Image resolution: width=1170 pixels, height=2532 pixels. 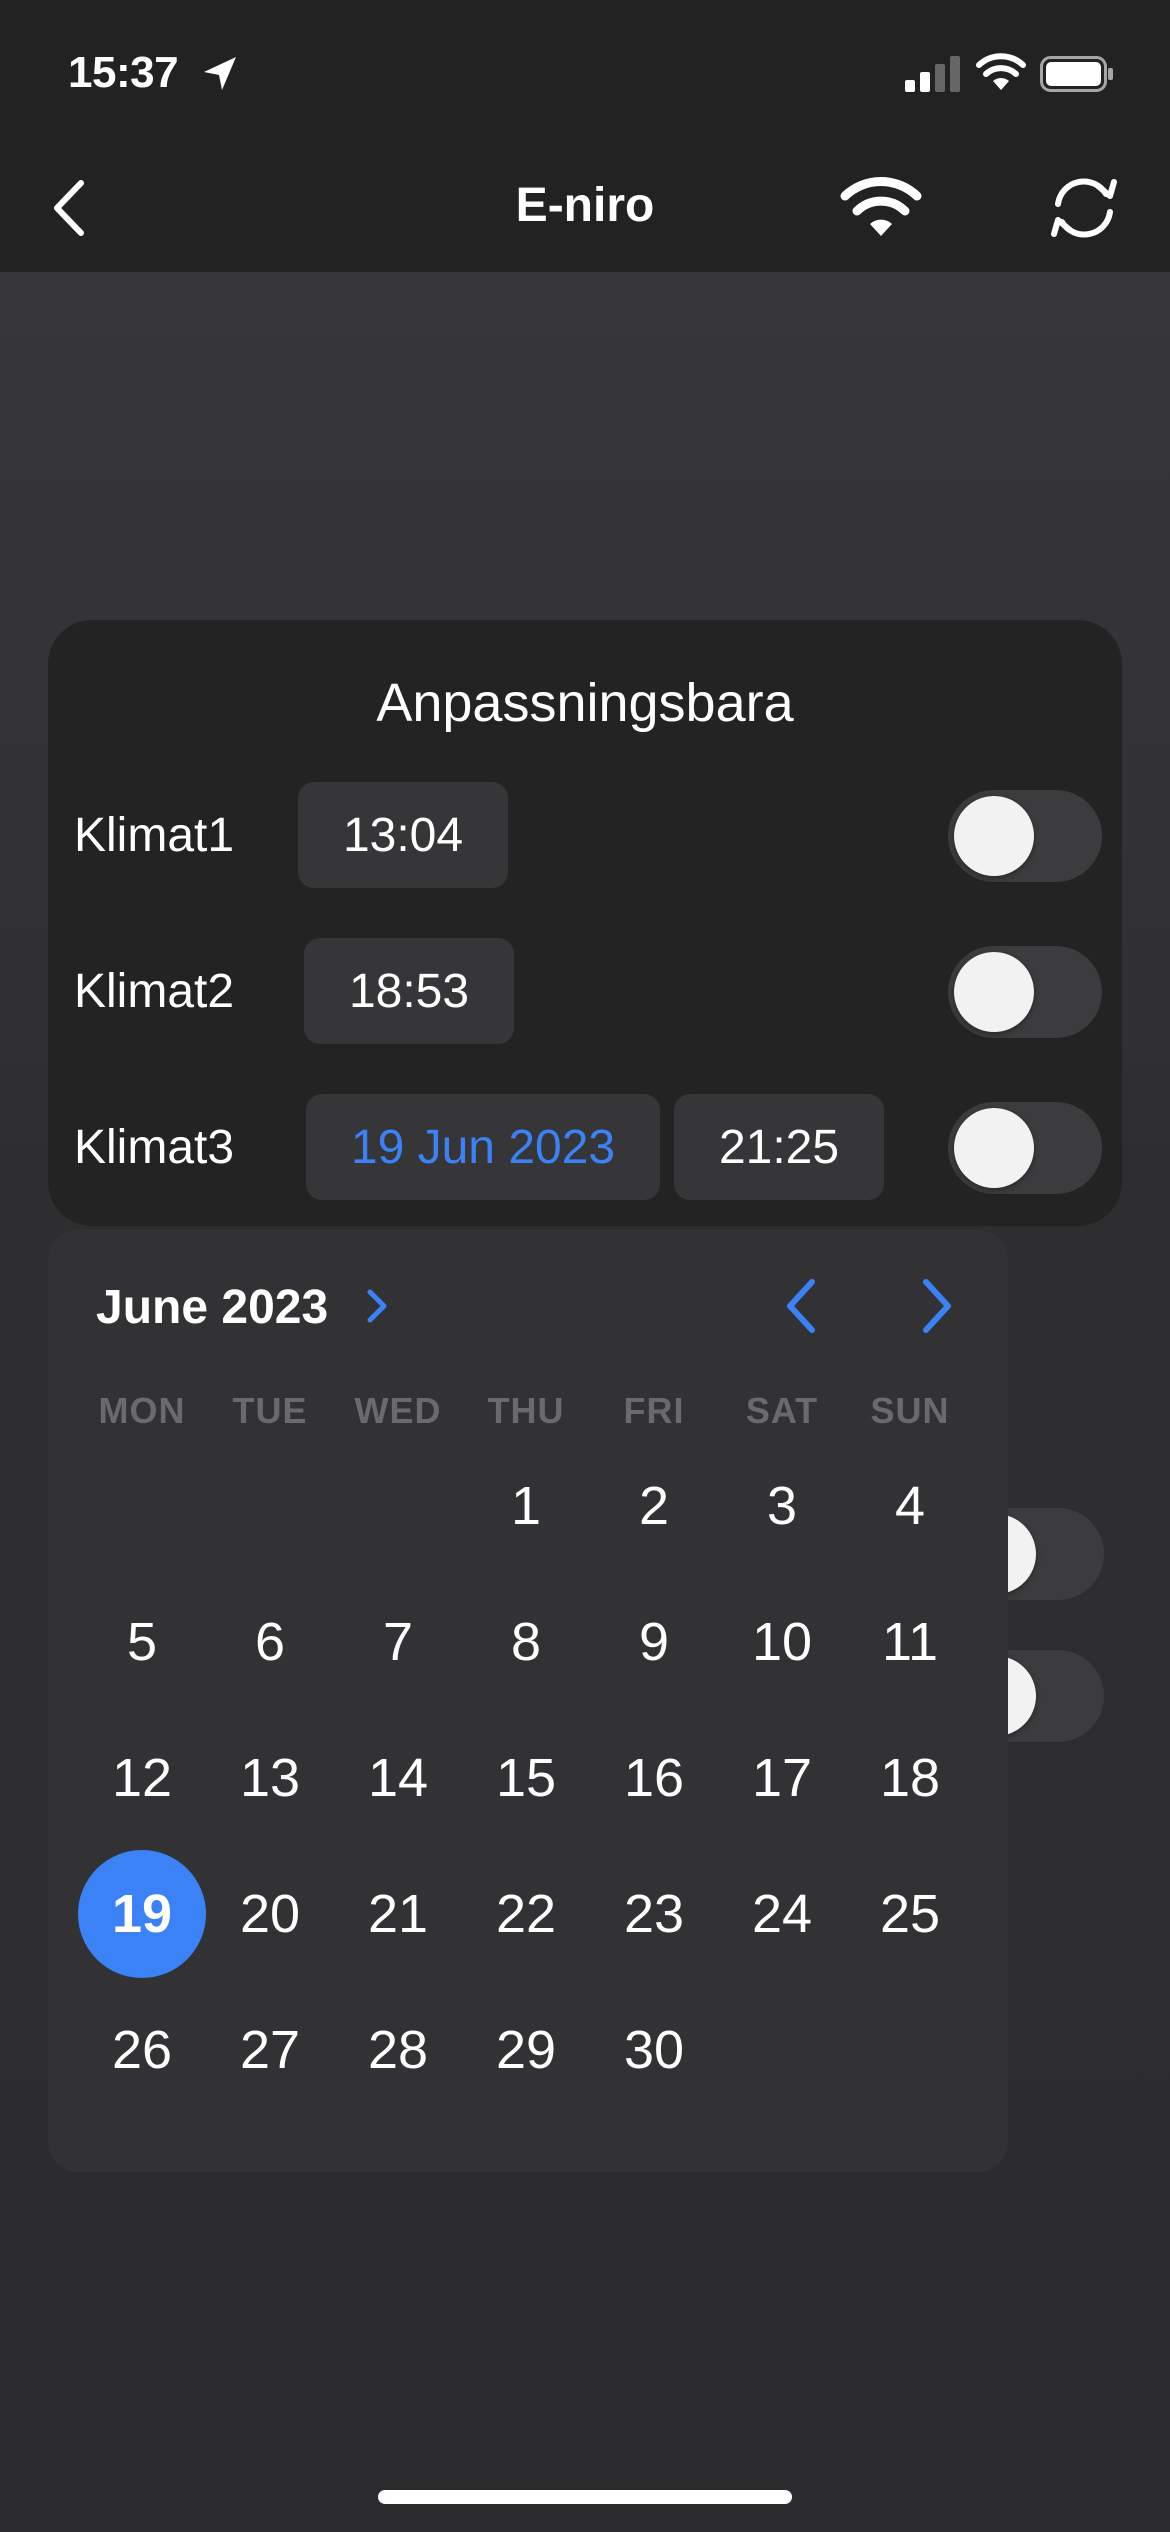 I want to click on weekday-thu: THU, so click(x=526, y=1410).